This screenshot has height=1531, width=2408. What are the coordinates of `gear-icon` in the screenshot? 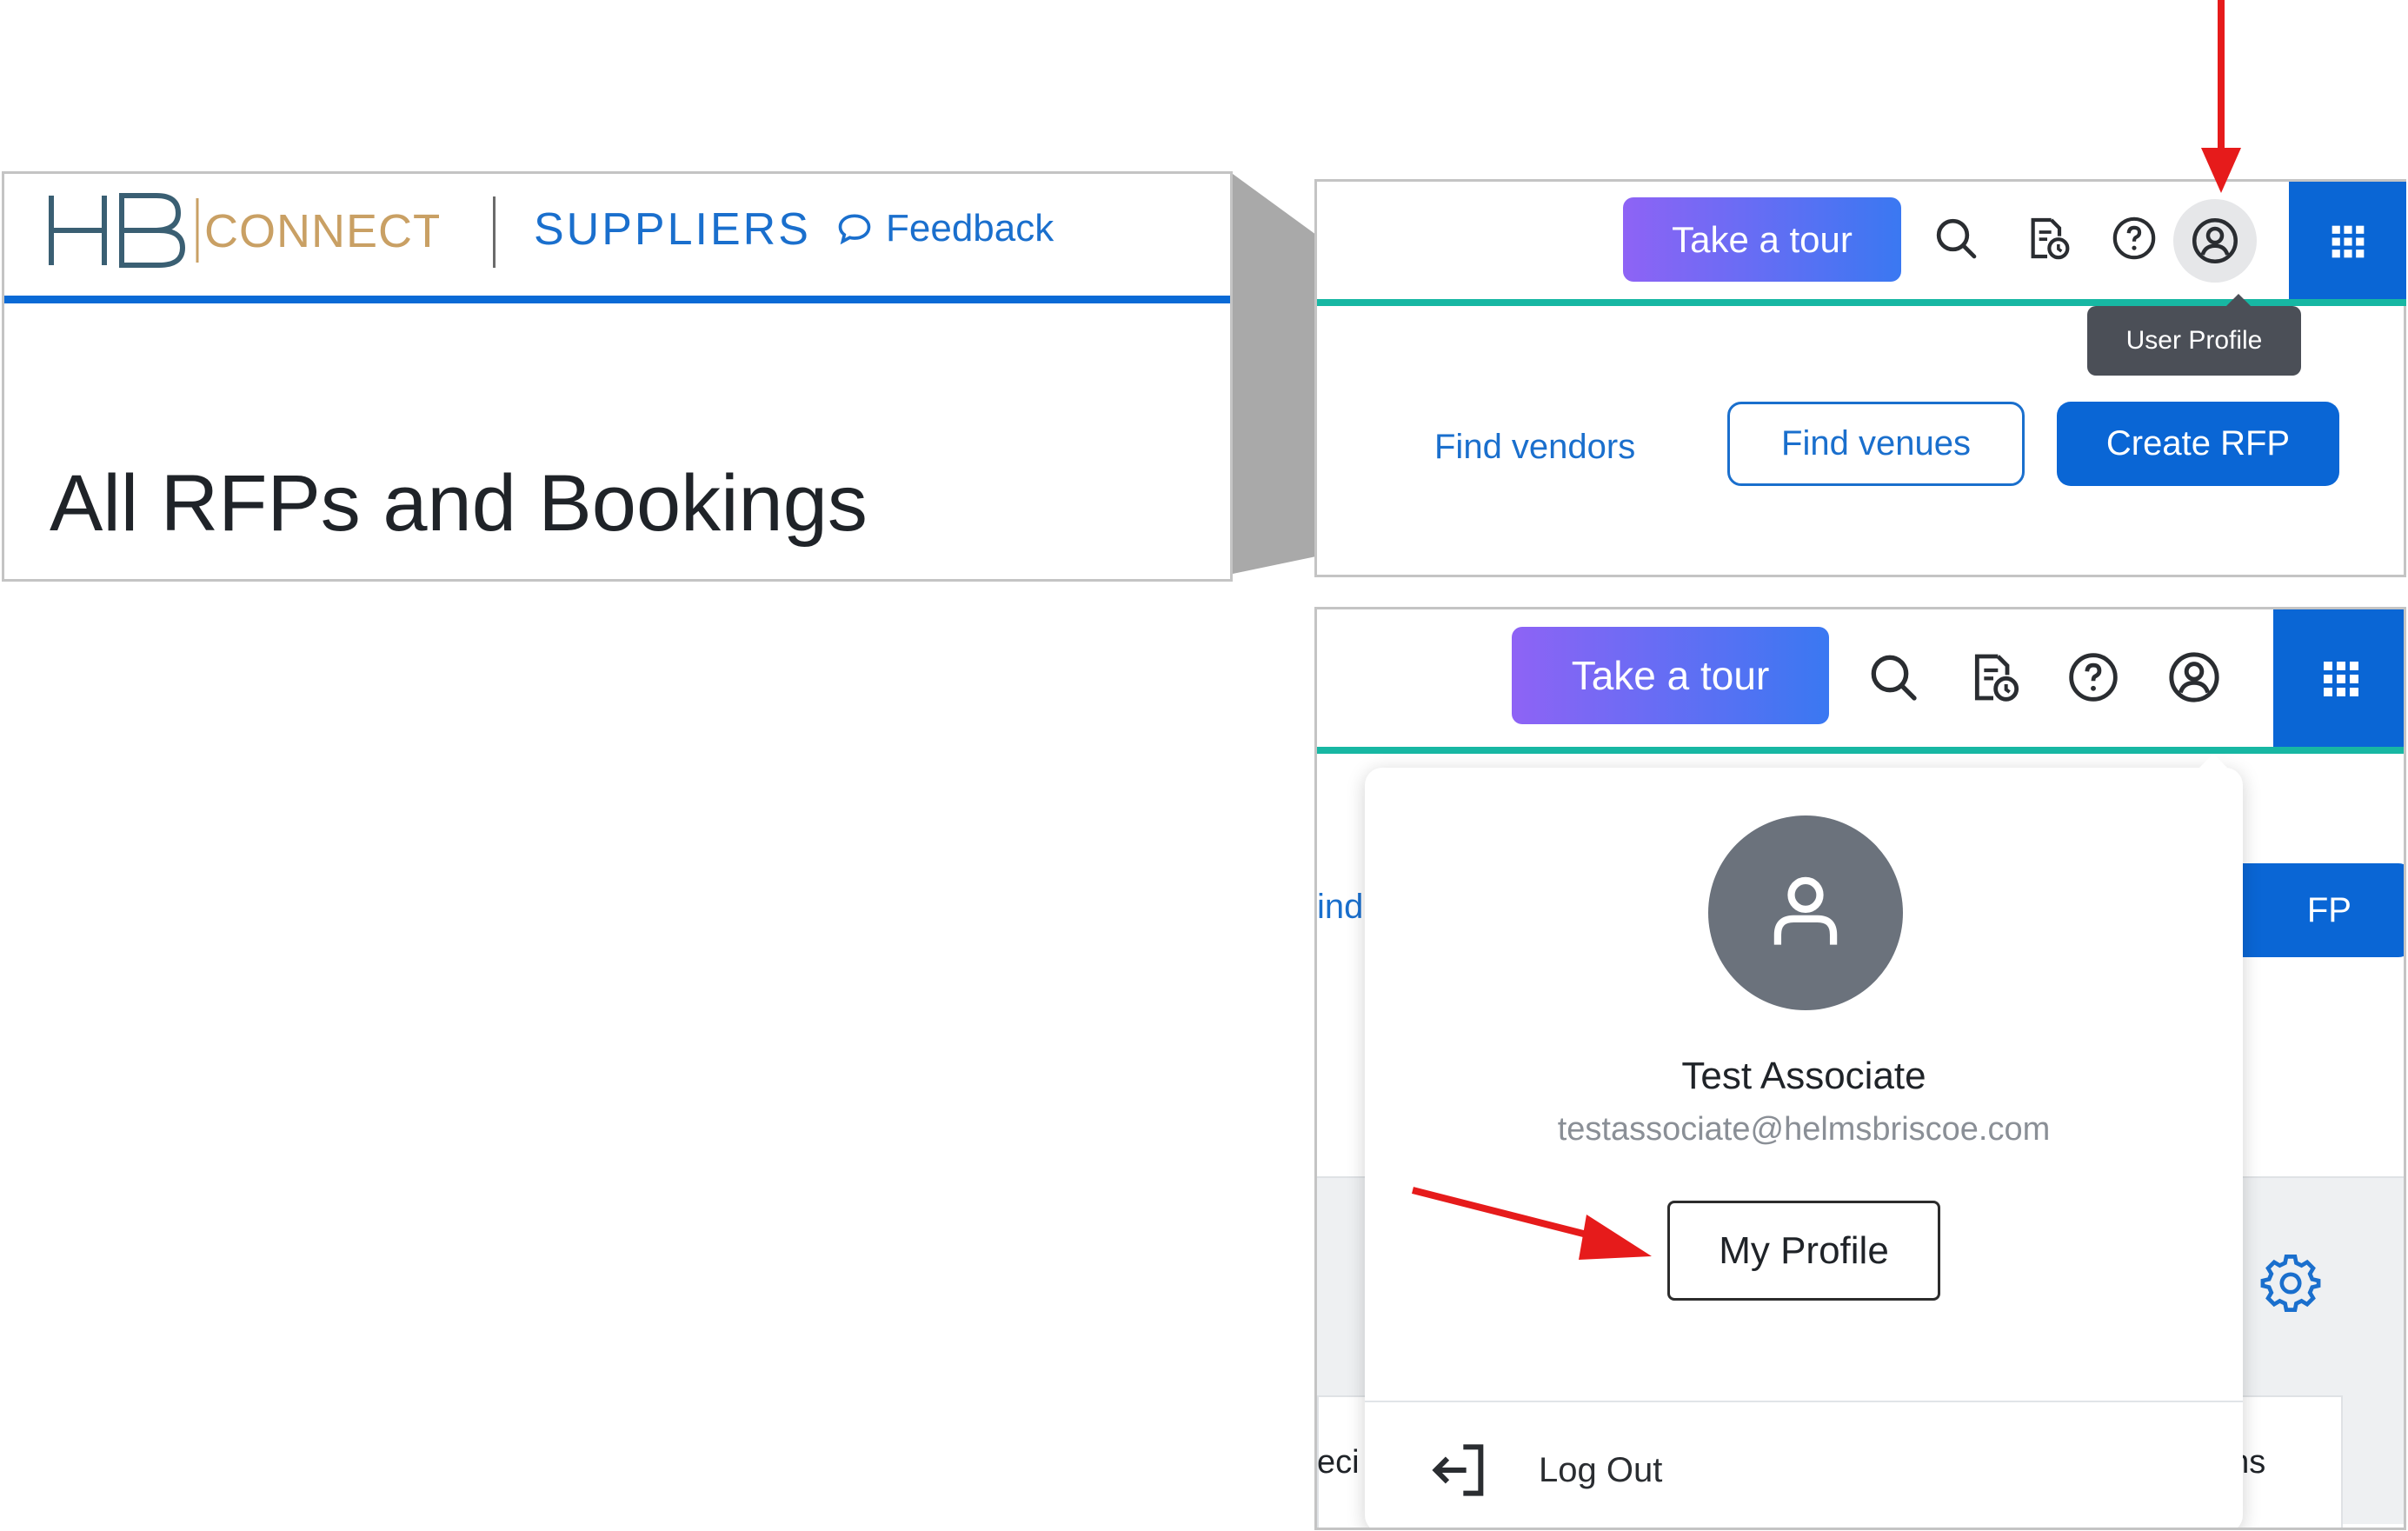 It's located at (2290, 1283).